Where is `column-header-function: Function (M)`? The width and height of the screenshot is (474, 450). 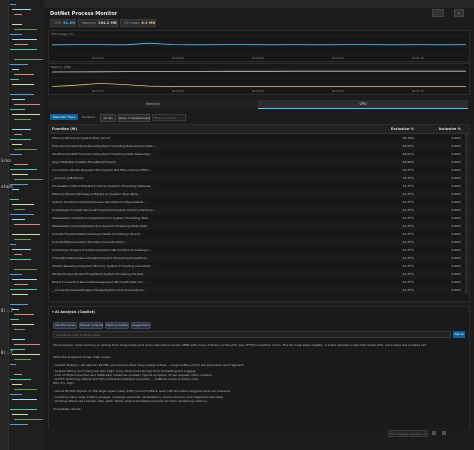
column-header-function: Function (M) is located at coordinates (64, 129).